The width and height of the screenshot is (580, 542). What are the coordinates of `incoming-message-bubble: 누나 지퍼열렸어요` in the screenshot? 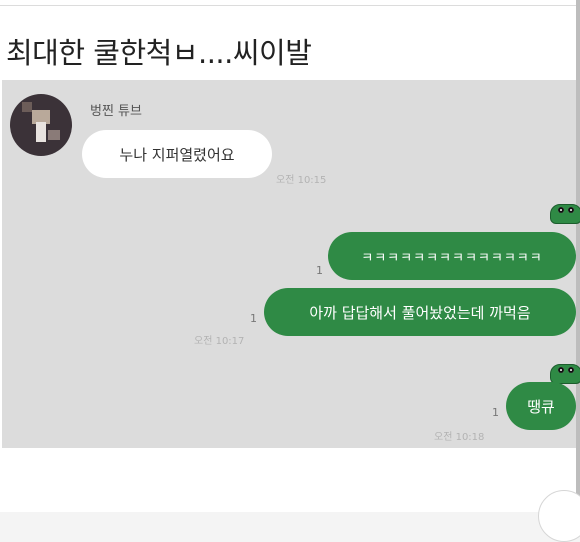 It's located at (177, 154).